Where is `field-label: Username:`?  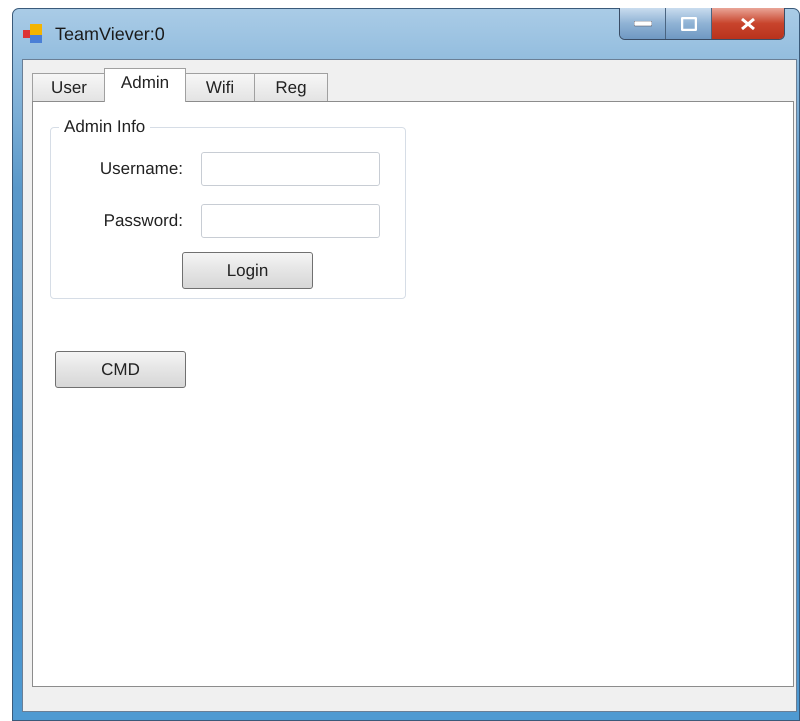 field-label: Username: is located at coordinates (140, 169).